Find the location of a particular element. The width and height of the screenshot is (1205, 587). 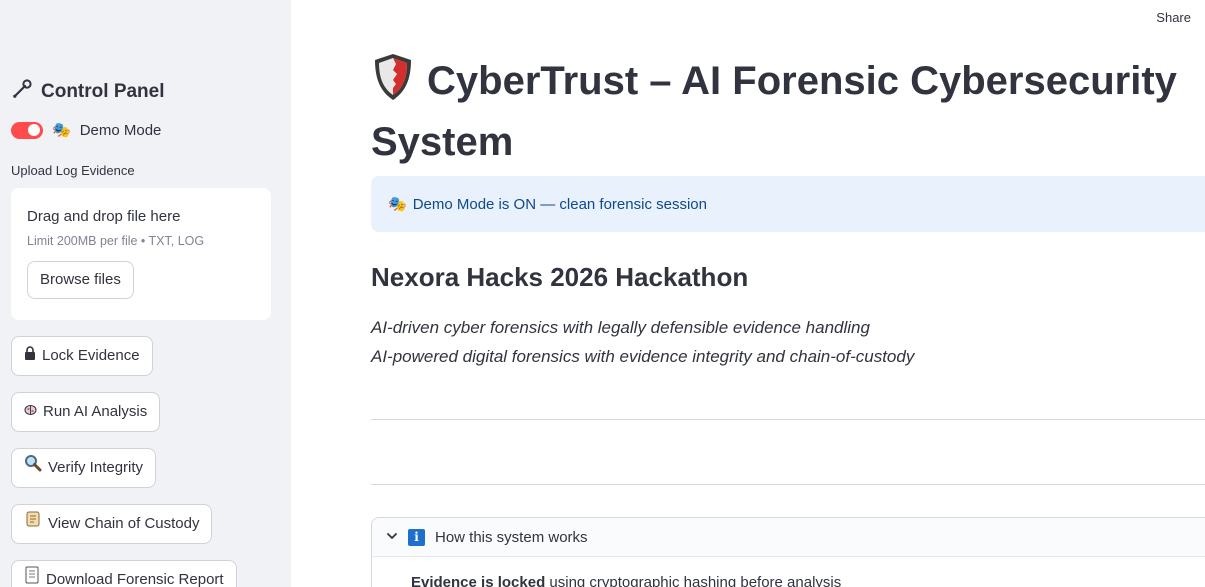

download-forensic-report-button: Download Forensic Report is located at coordinates (124, 573).